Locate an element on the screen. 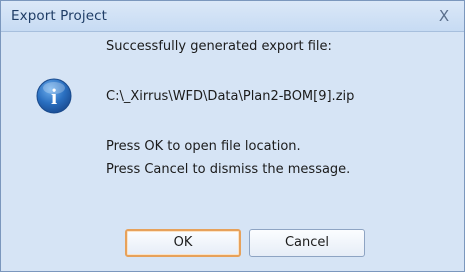 This screenshot has width=465, height=272. message-file-path: C:\_Xirrus\WFD\Data\Plan2-BOM[9].zip is located at coordinates (230, 96).